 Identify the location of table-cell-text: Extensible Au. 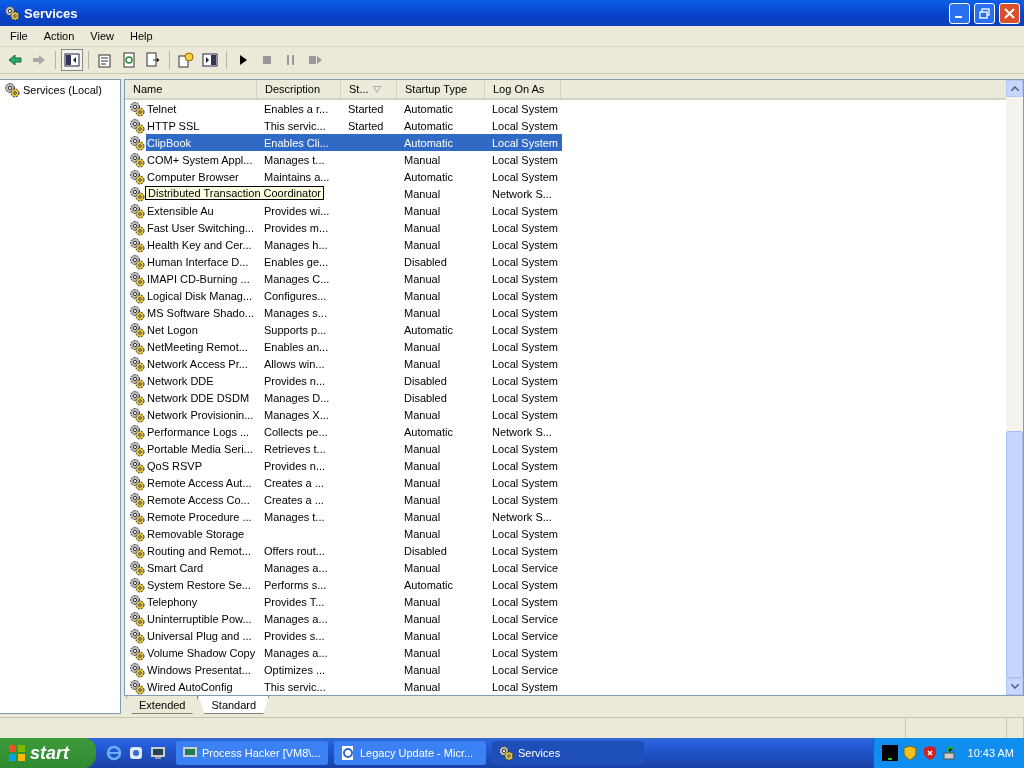
(180, 210).